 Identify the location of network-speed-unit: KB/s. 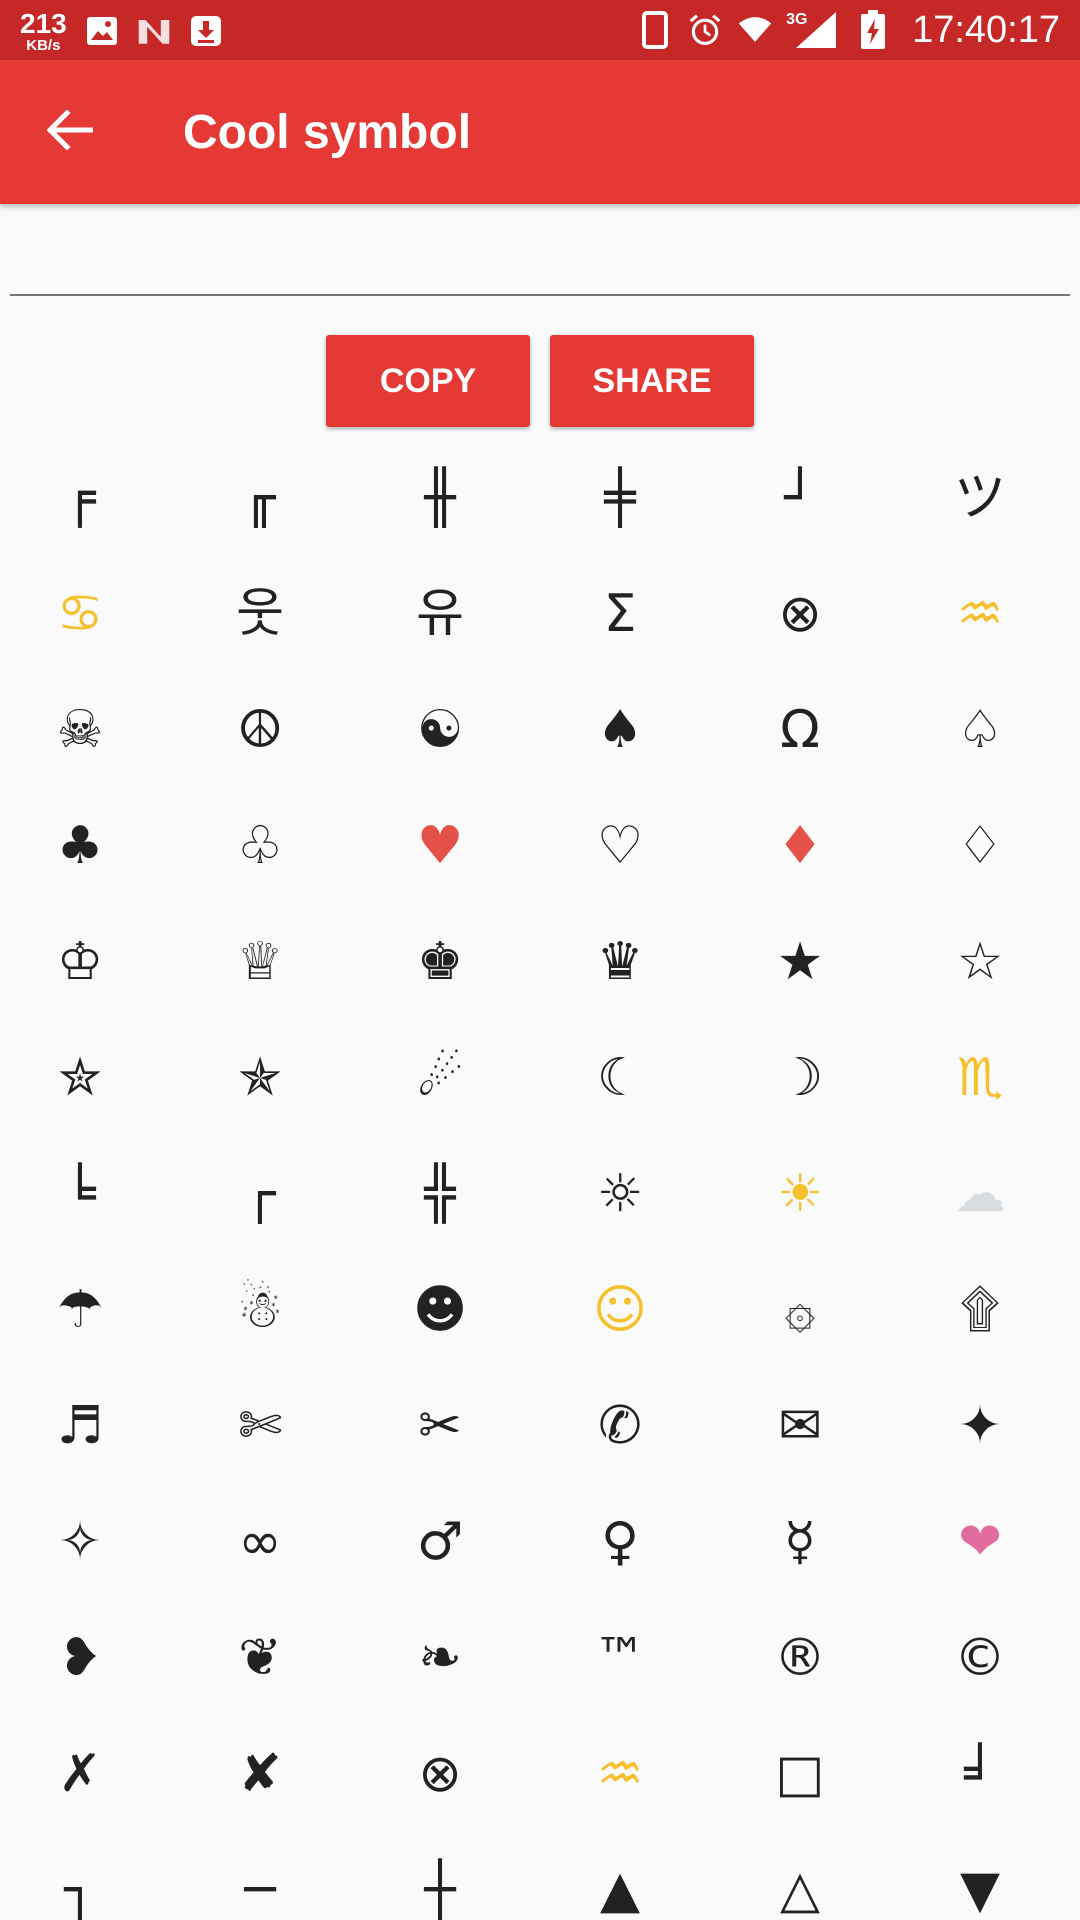
(43, 45).